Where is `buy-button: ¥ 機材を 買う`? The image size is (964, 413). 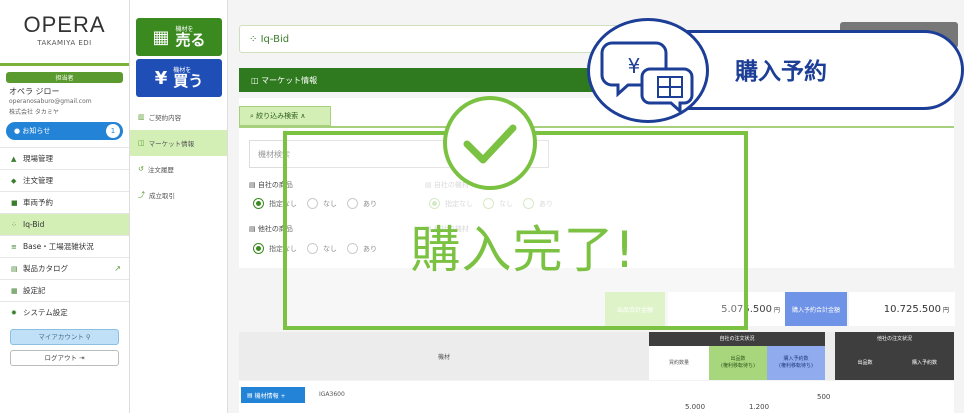
buy-button: ¥ 機材を 買う is located at coordinates (179, 78).